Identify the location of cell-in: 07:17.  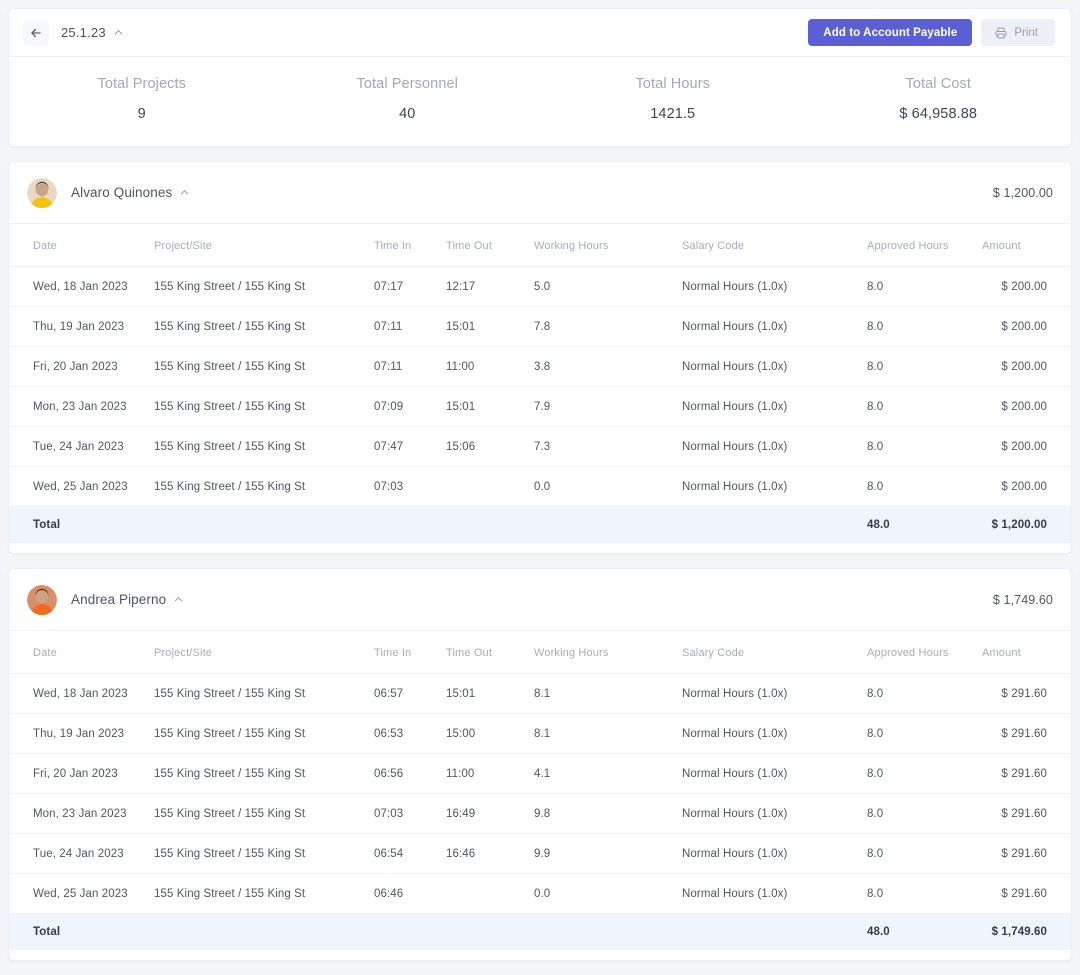
(410, 286).